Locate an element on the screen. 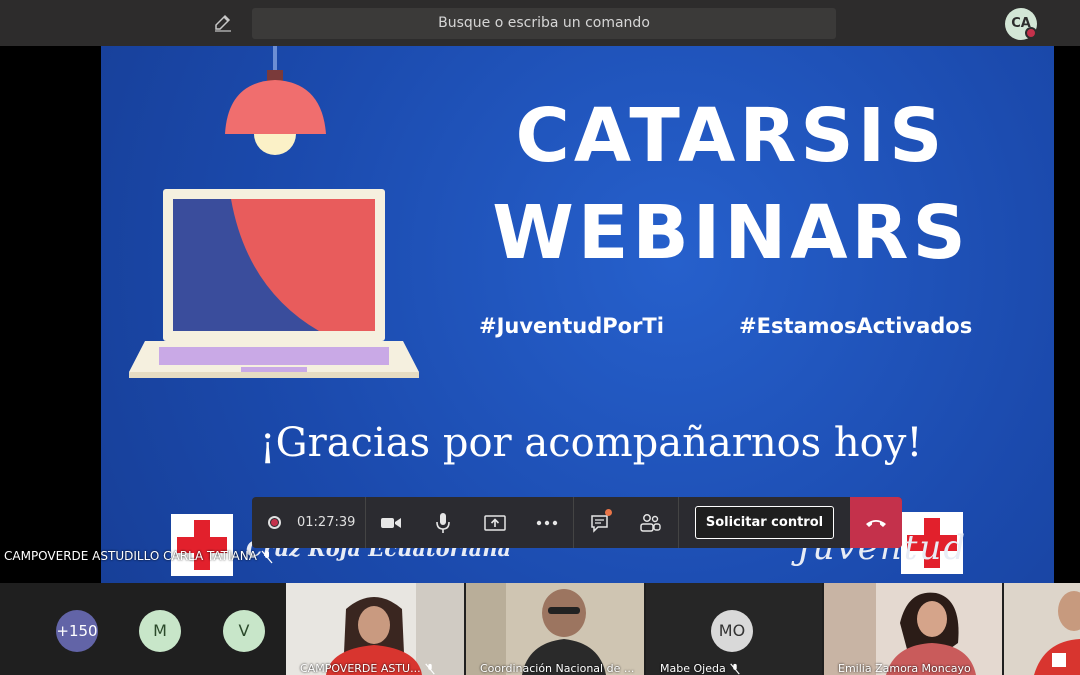  microphone-icon is located at coordinates (443, 523).